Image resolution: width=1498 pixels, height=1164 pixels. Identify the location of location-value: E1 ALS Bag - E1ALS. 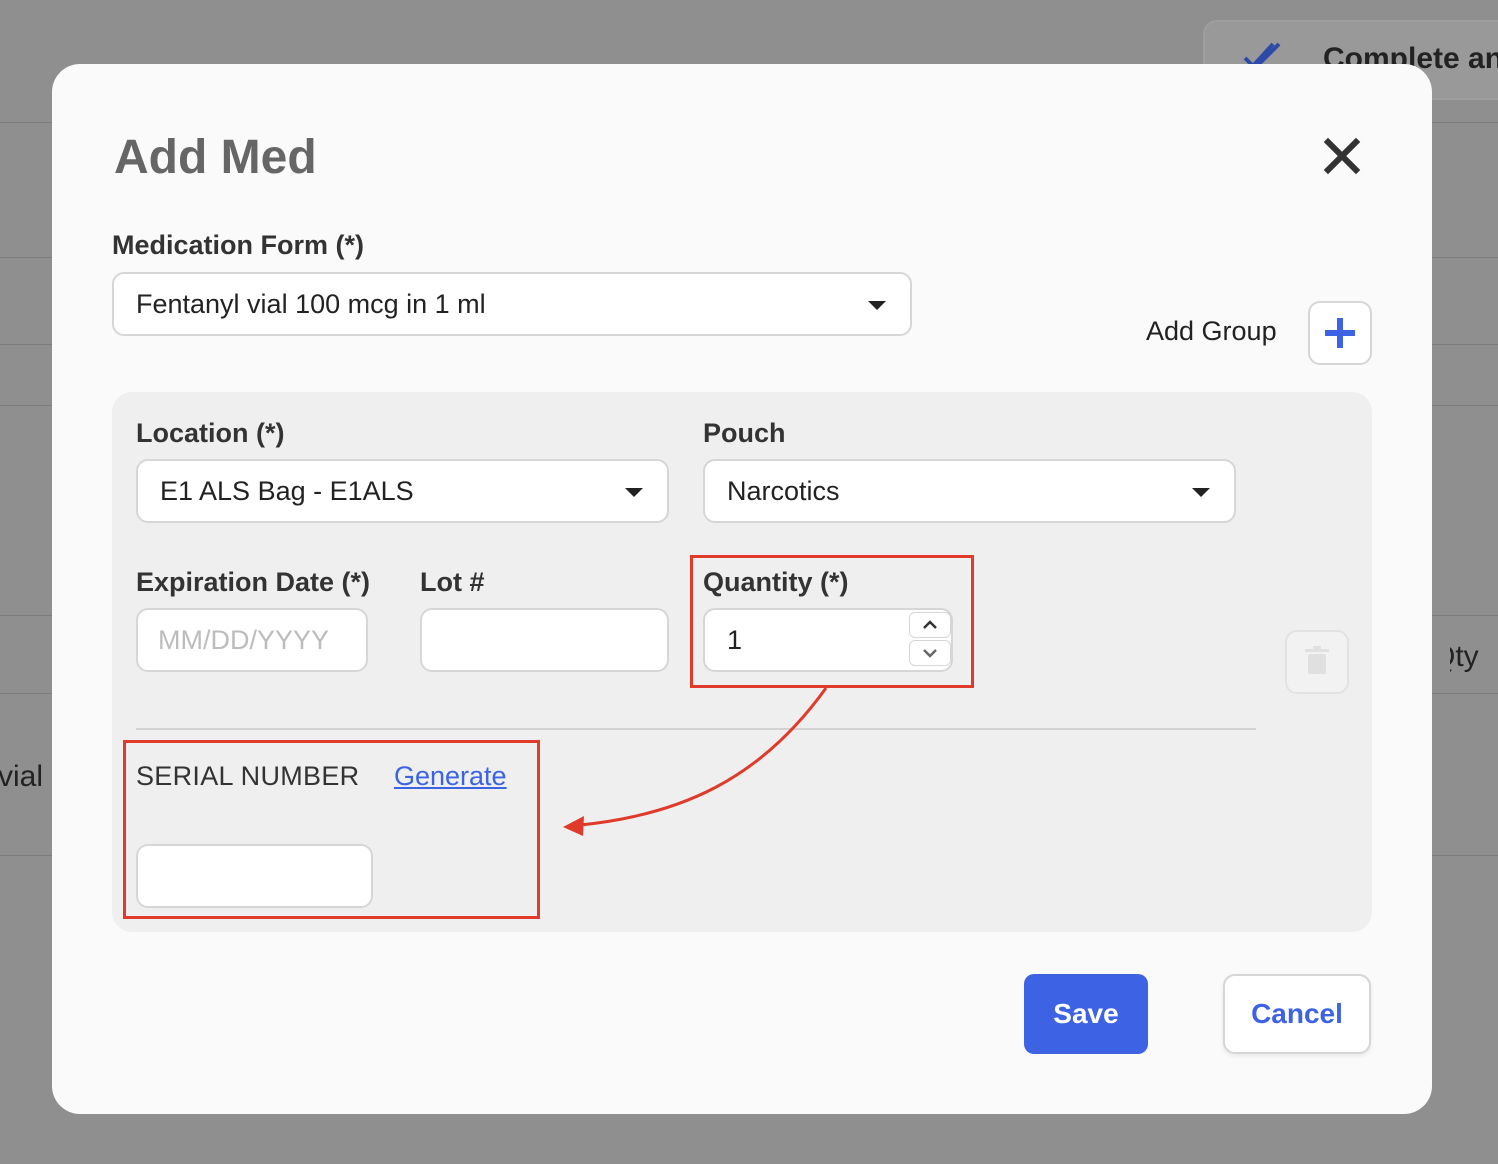
(287, 491).